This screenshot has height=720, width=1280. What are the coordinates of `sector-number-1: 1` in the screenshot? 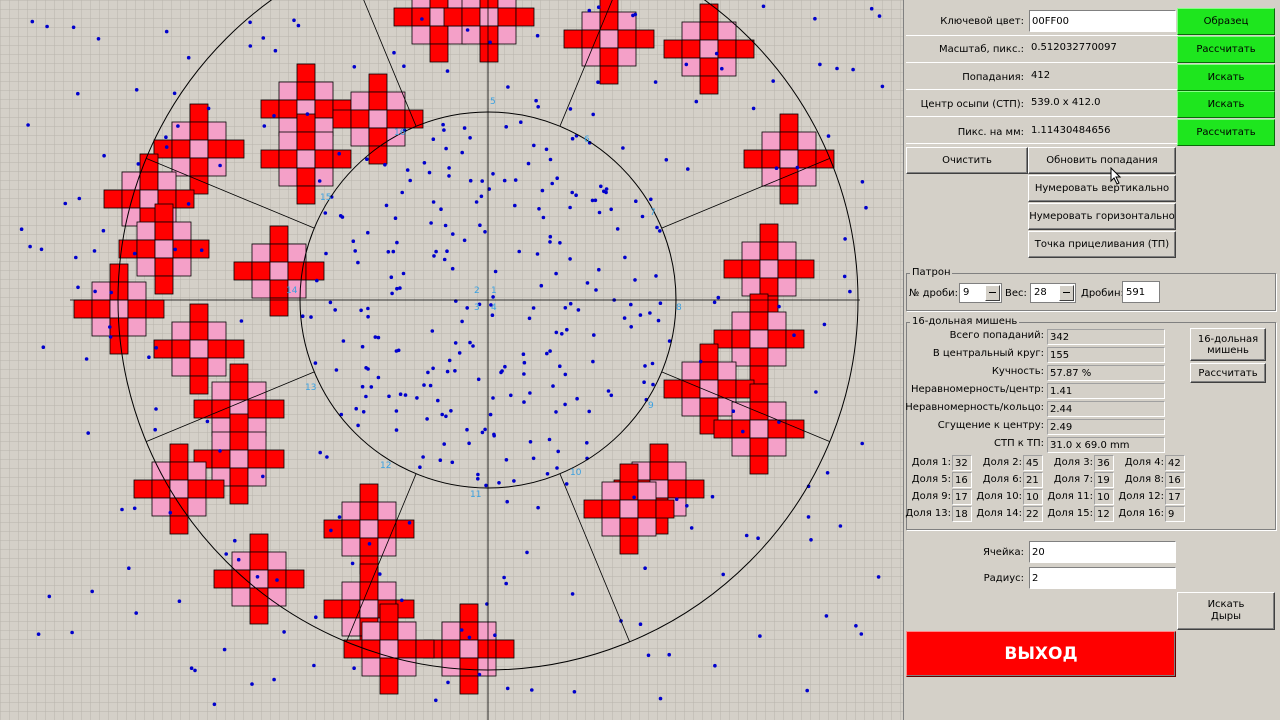 It's located at (494, 291).